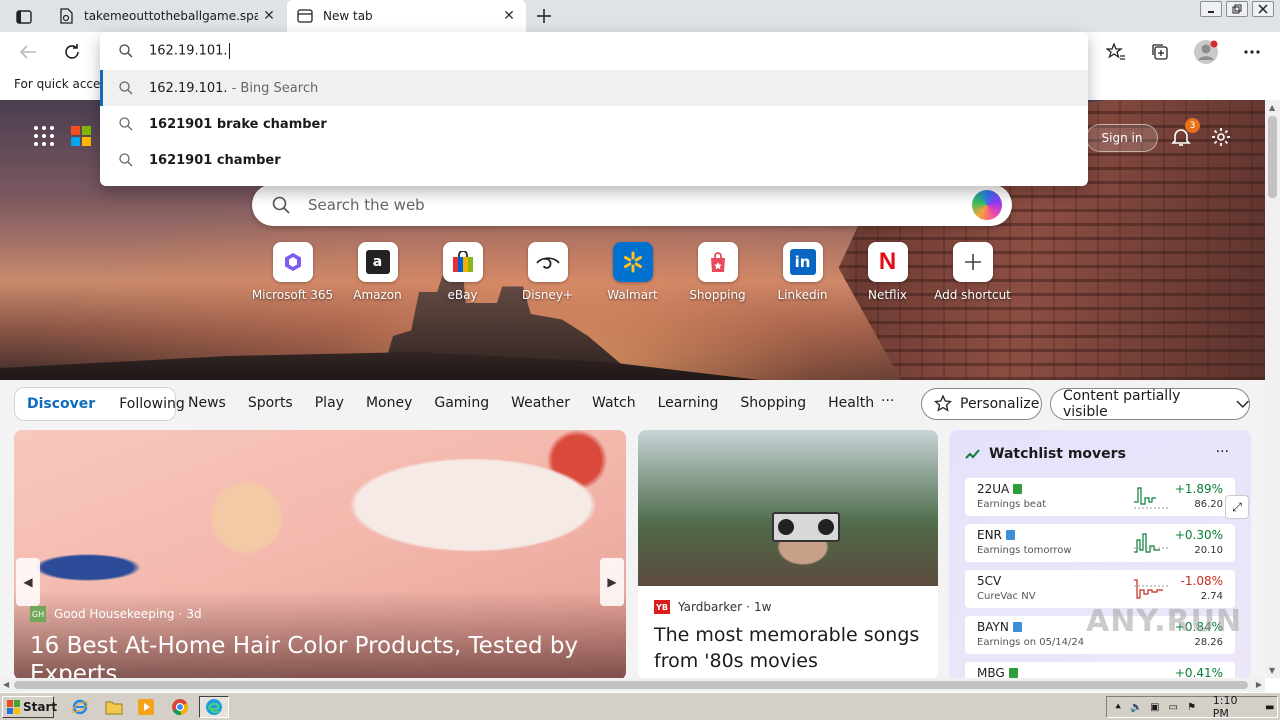 This screenshot has width=1280, height=720. What do you see at coordinates (1100, 670) in the screenshot?
I see `watchlist-row: MBG +0.41%` at bounding box center [1100, 670].